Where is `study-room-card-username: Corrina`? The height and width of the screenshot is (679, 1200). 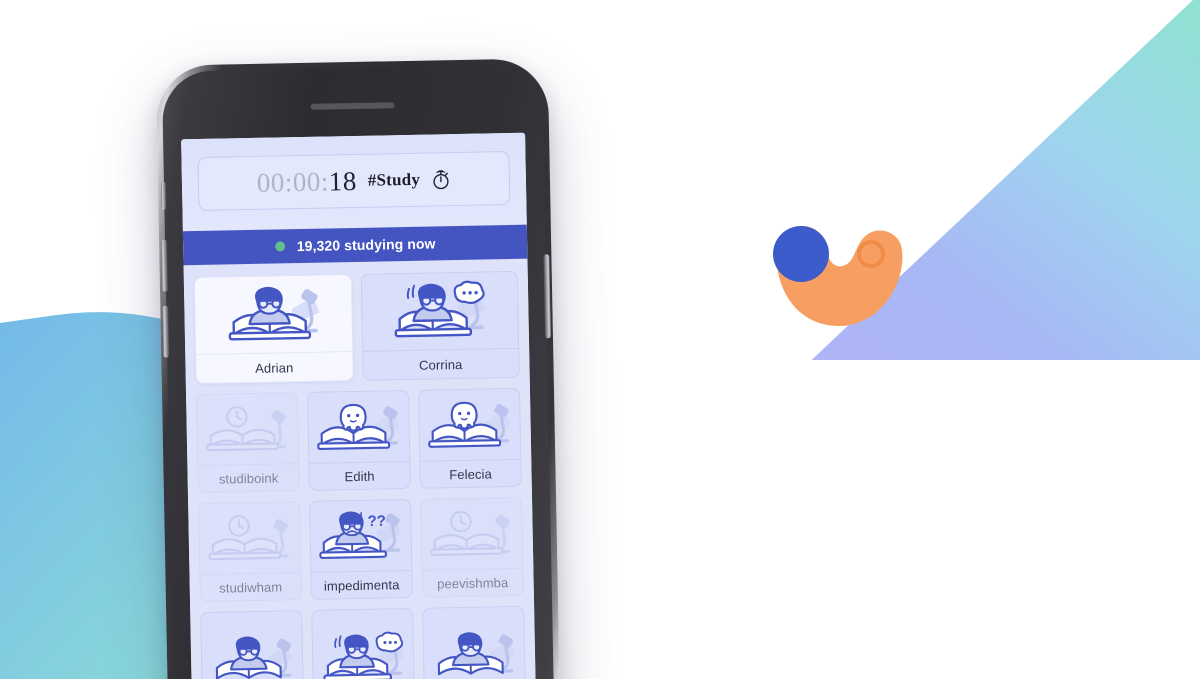
study-room-card-username: Corrina is located at coordinates (440, 363).